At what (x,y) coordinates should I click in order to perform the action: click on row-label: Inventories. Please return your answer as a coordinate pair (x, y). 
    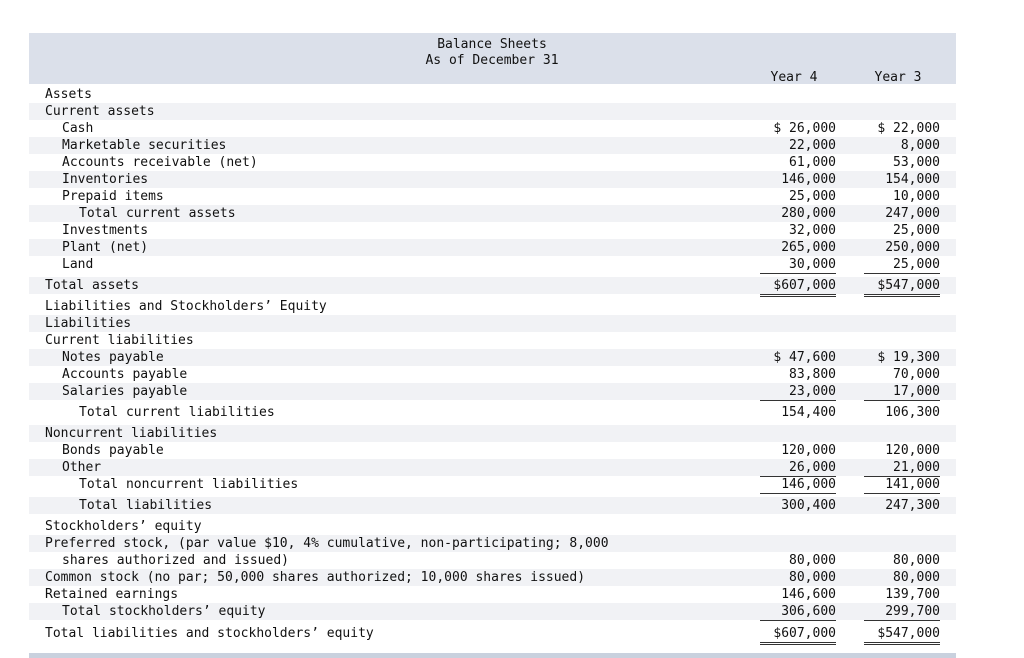
    Looking at the image, I should click on (105, 179).